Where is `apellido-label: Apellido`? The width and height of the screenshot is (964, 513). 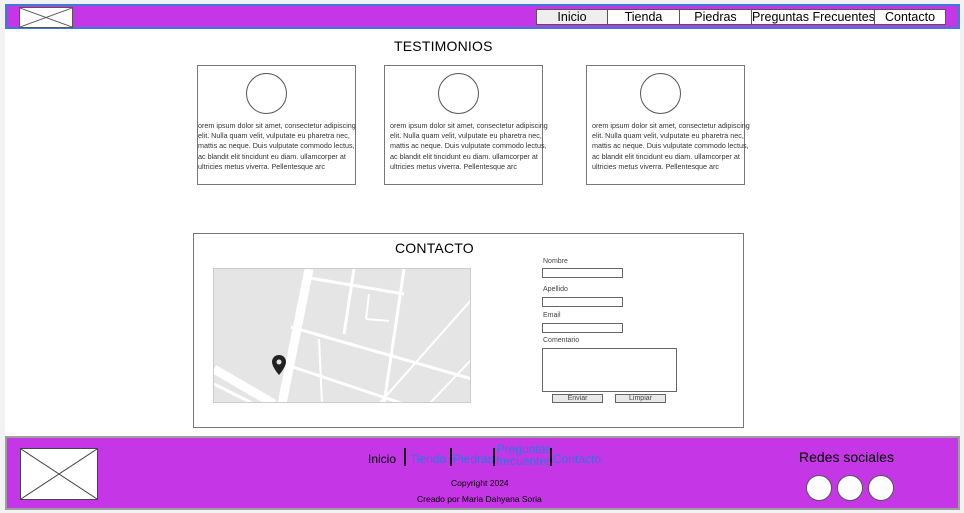 apellido-label: Apellido is located at coordinates (555, 289).